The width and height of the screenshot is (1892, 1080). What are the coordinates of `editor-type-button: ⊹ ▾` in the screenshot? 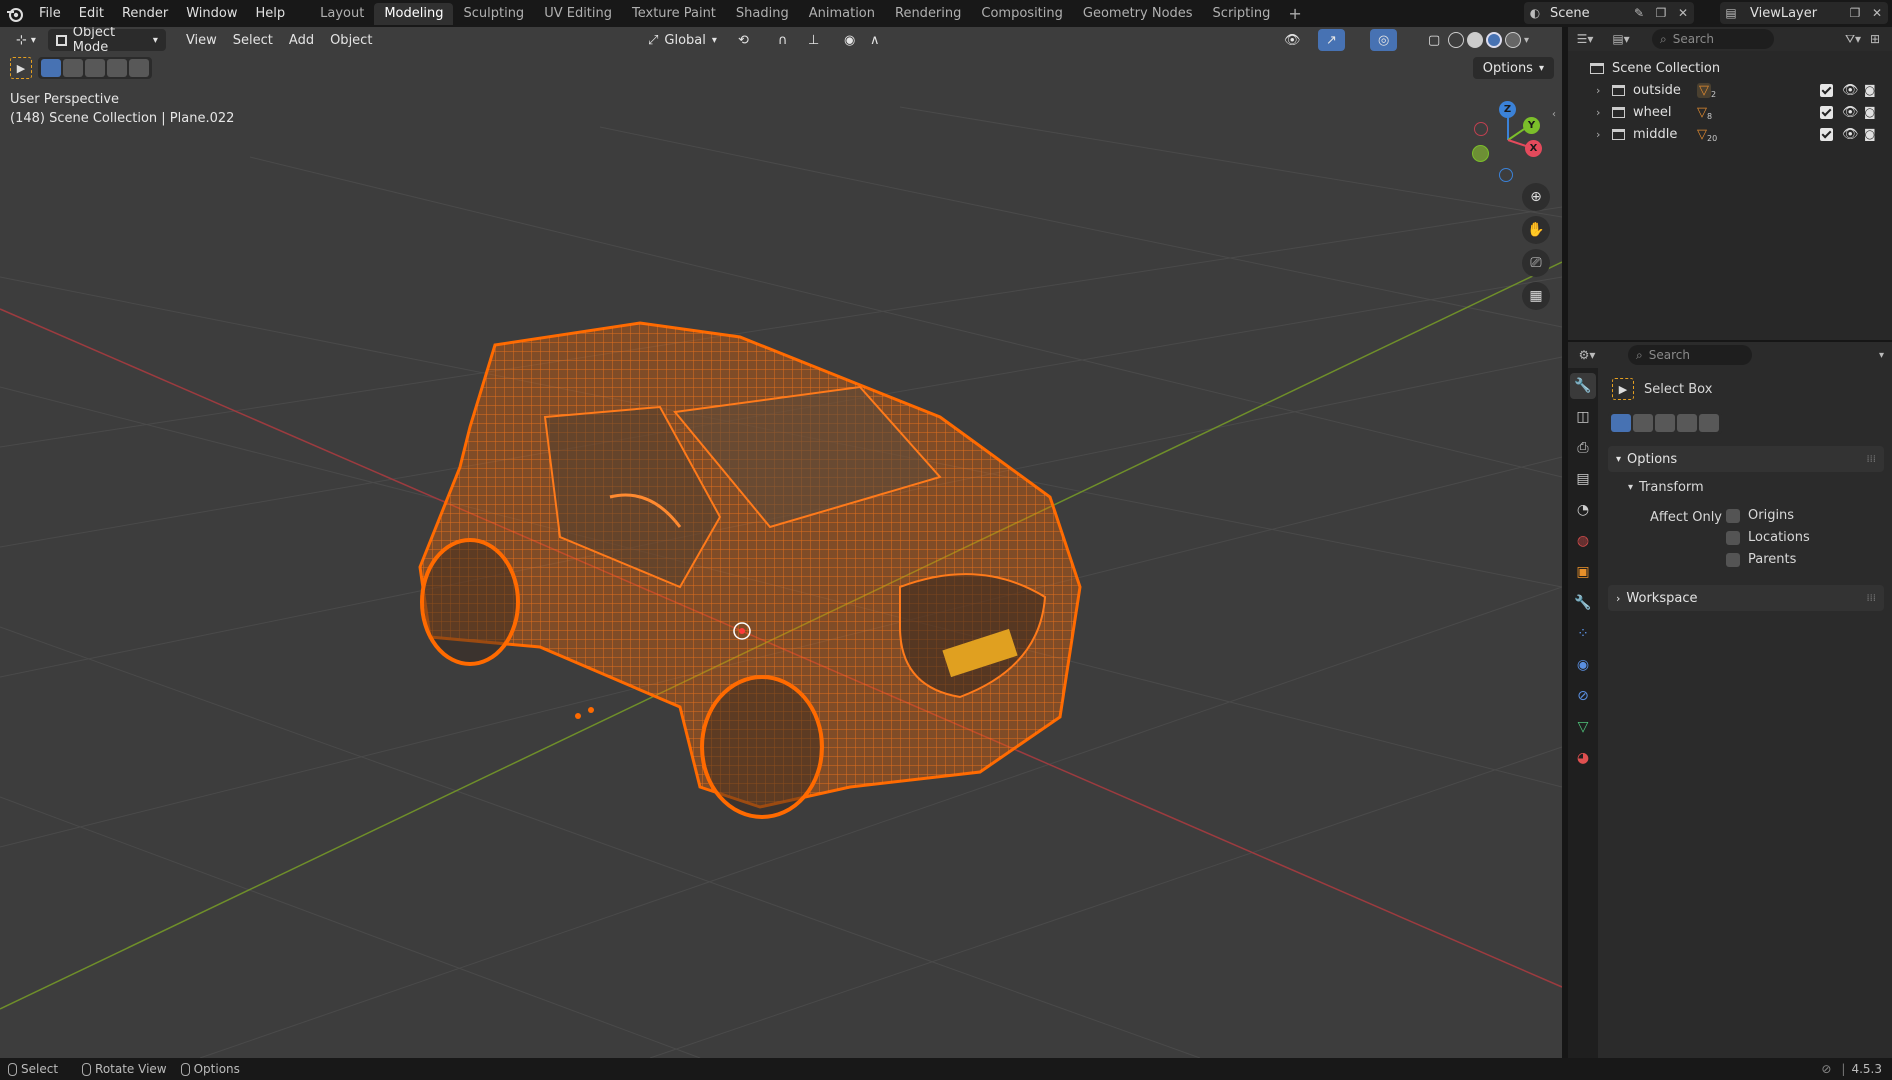 It's located at (26, 40).